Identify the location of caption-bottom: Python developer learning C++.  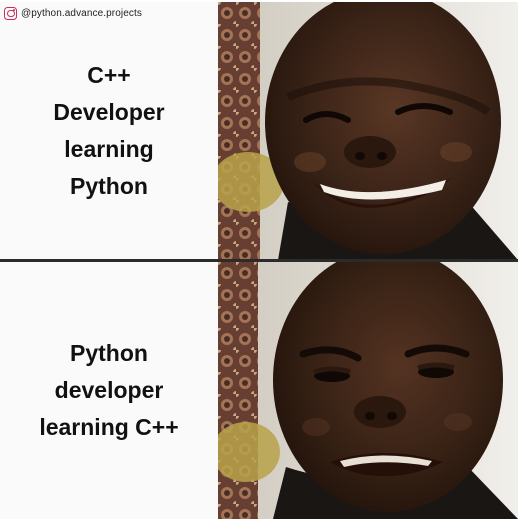
(109, 390).